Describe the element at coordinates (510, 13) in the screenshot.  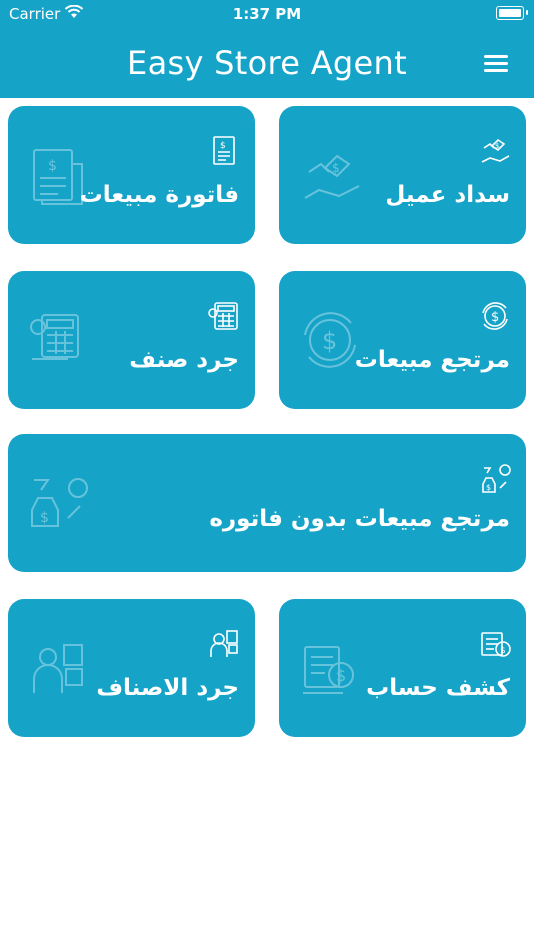
I see `battery-icon` at that location.